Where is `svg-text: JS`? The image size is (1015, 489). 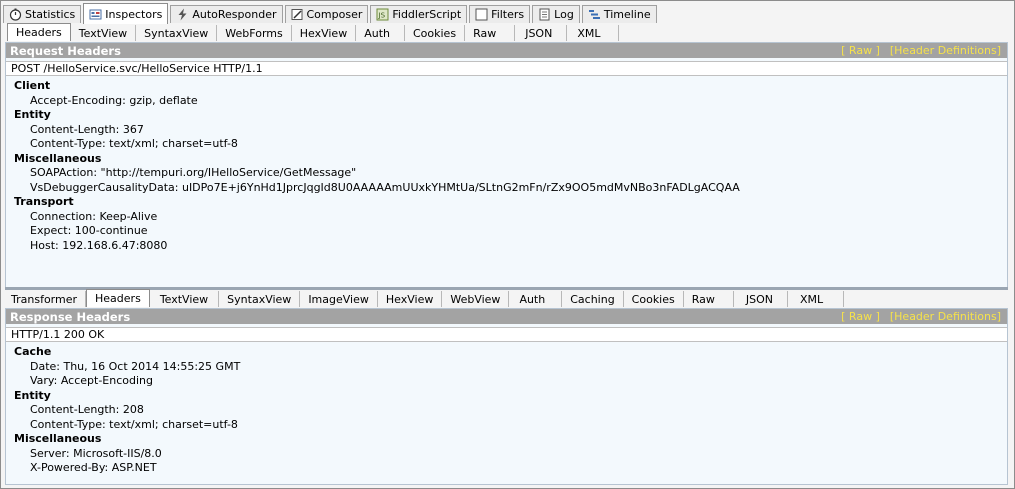
svg-text: JS is located at coordinates (382, 16).